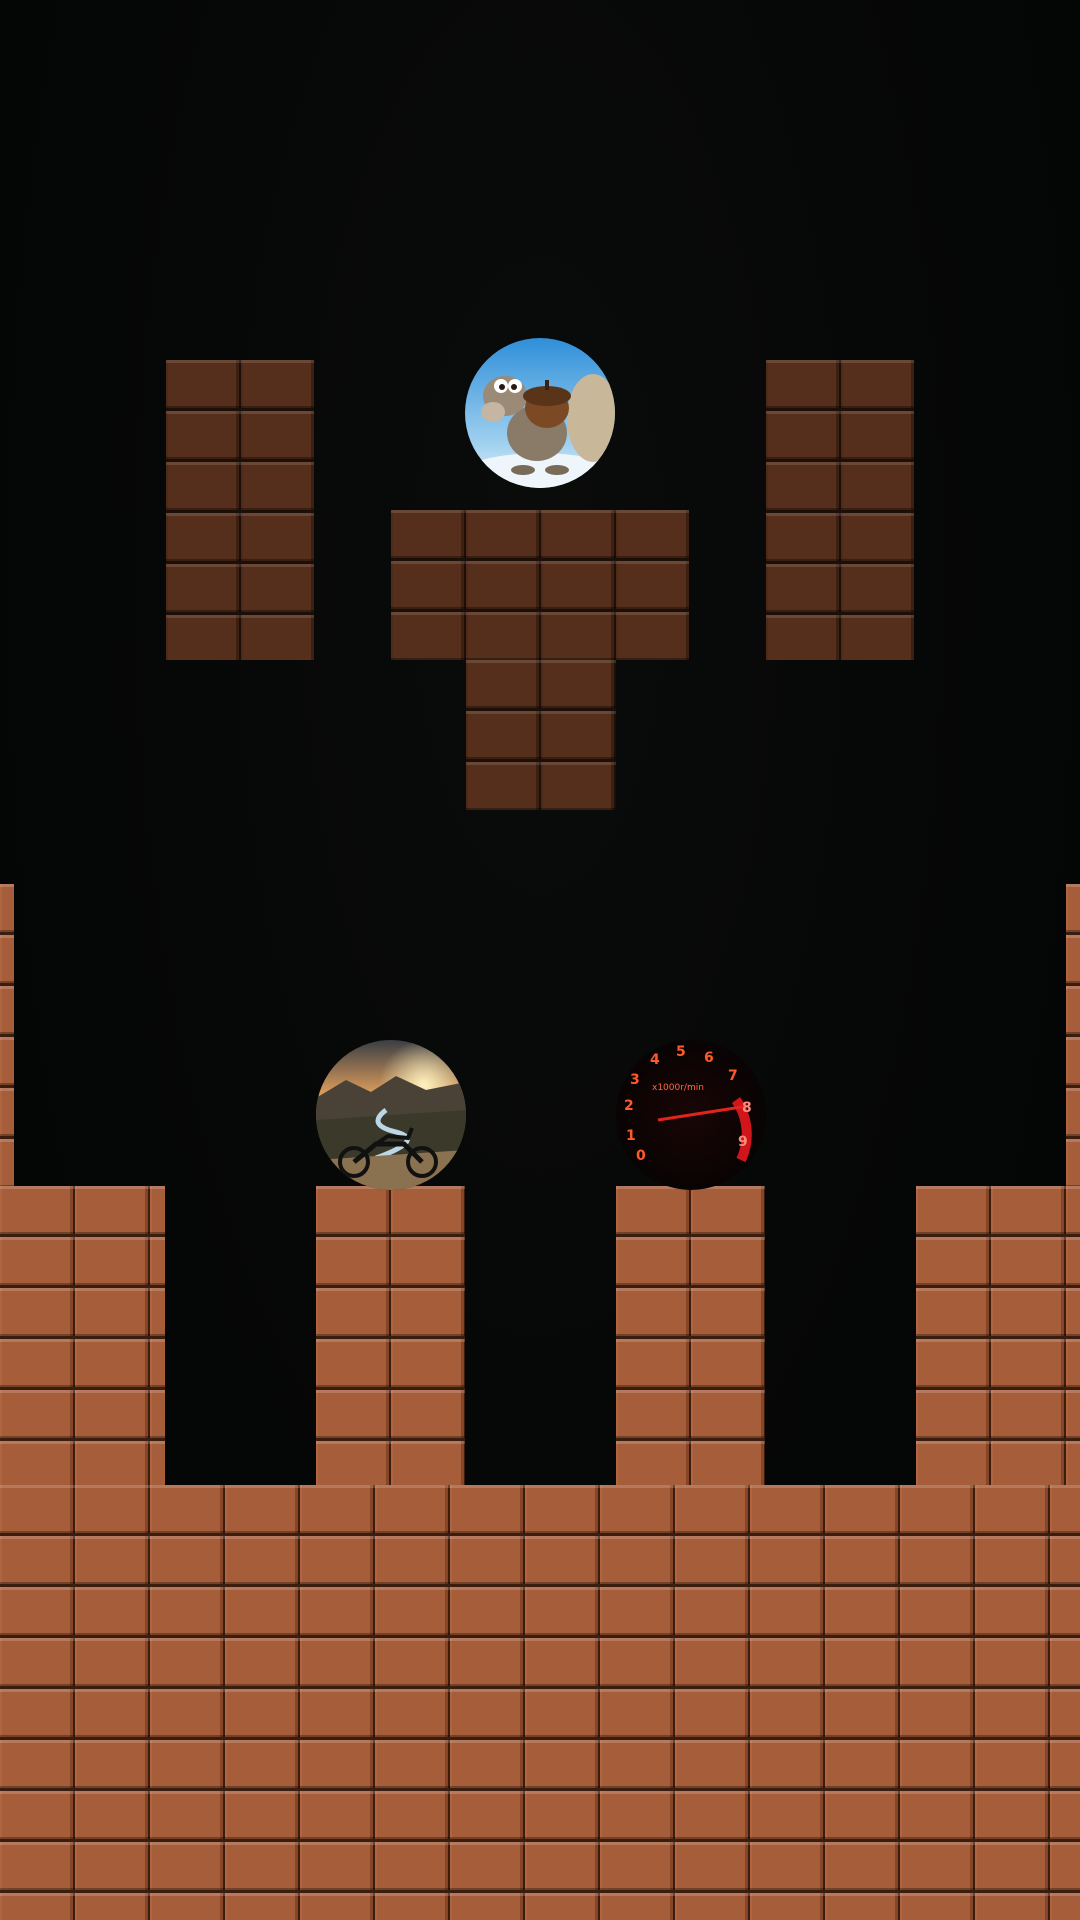  I want to click on tach-number-0: 0, so click(641, 1156).